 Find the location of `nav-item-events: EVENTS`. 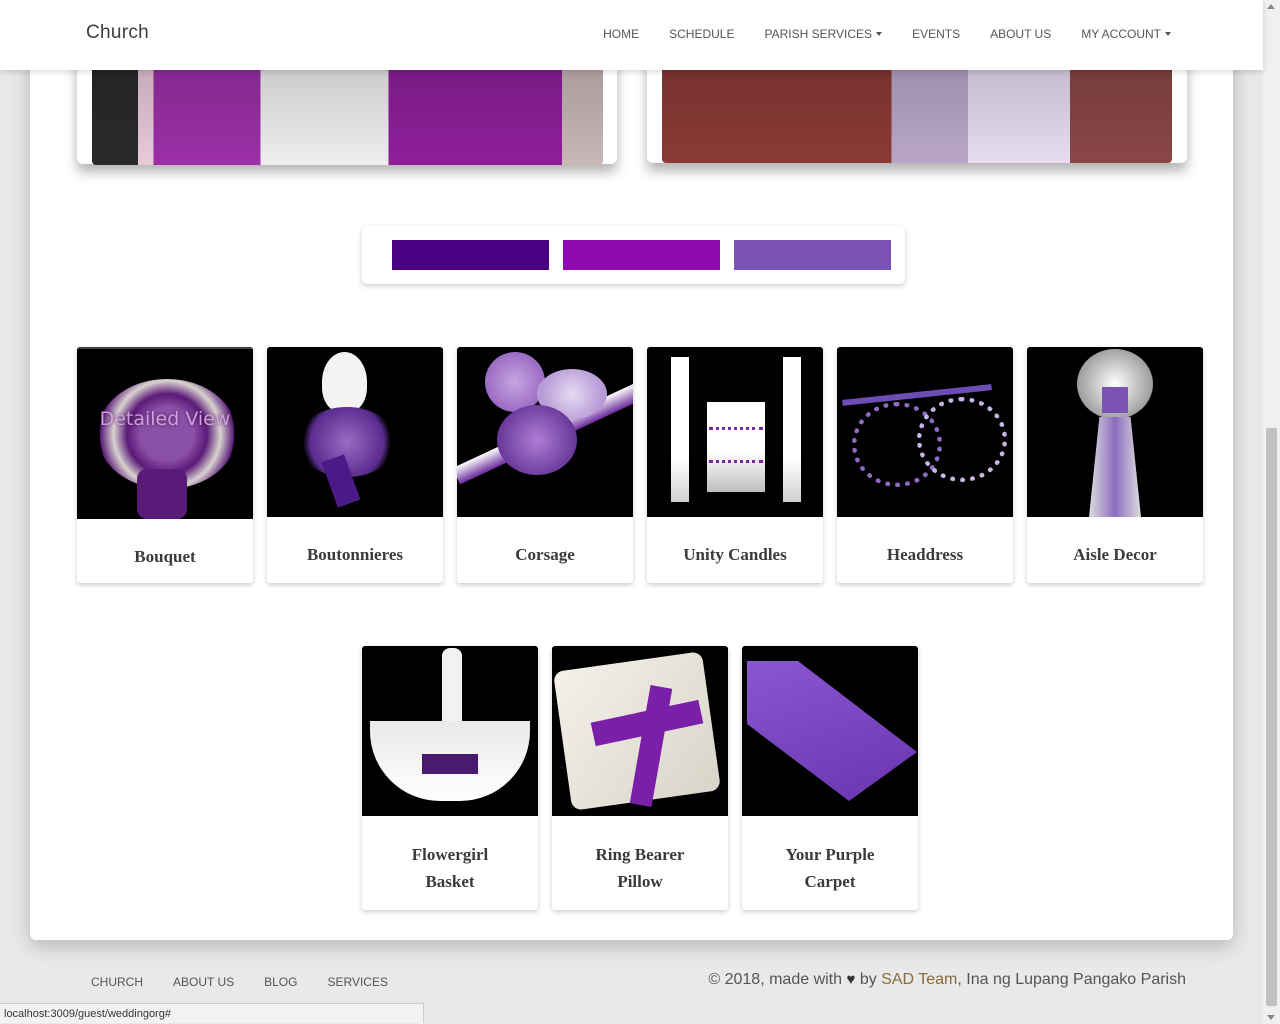

nav-item-events: EVENTS is located at coordinates (936, 34).